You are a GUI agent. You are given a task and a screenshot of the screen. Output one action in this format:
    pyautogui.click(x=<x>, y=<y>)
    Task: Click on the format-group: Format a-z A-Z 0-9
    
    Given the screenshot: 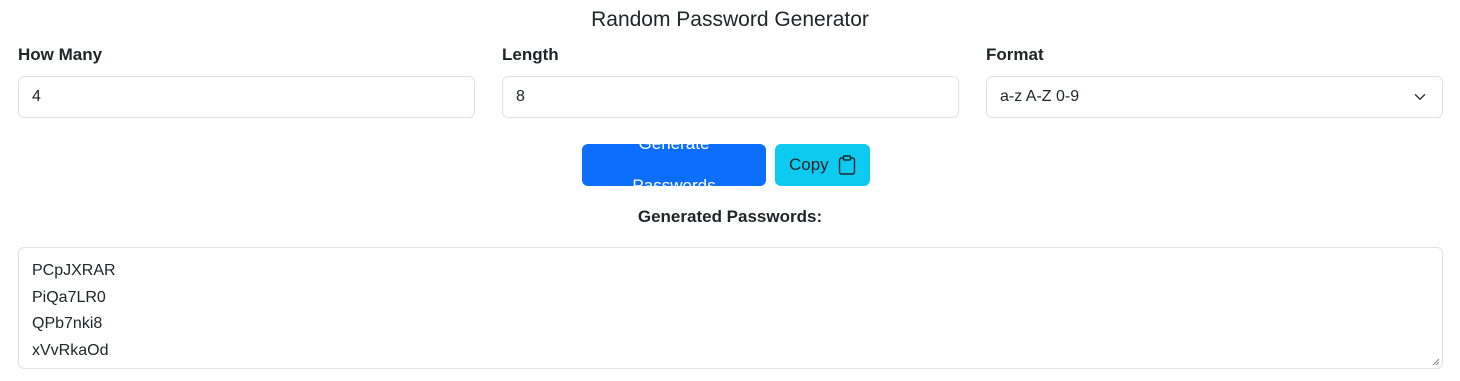 What is the action you would take?
    pyautogui.click(x=1214, y=80)
    